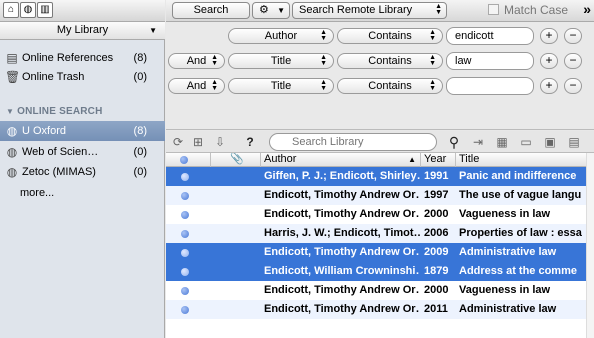 The width and height of the screenshot is (594, 338). What do you see at coordinates (518, 271) in the screenshot?
I see `title-cell: Address at the comme` at bounding box center [518, 271].